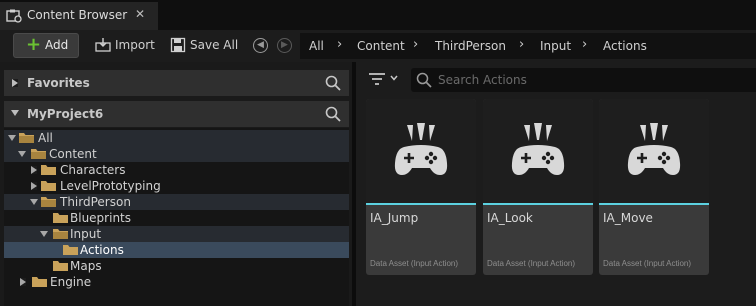 The height and width of the screenshot is (306, 756). I want to click on tree-item-label: Input, so click(86, 234).